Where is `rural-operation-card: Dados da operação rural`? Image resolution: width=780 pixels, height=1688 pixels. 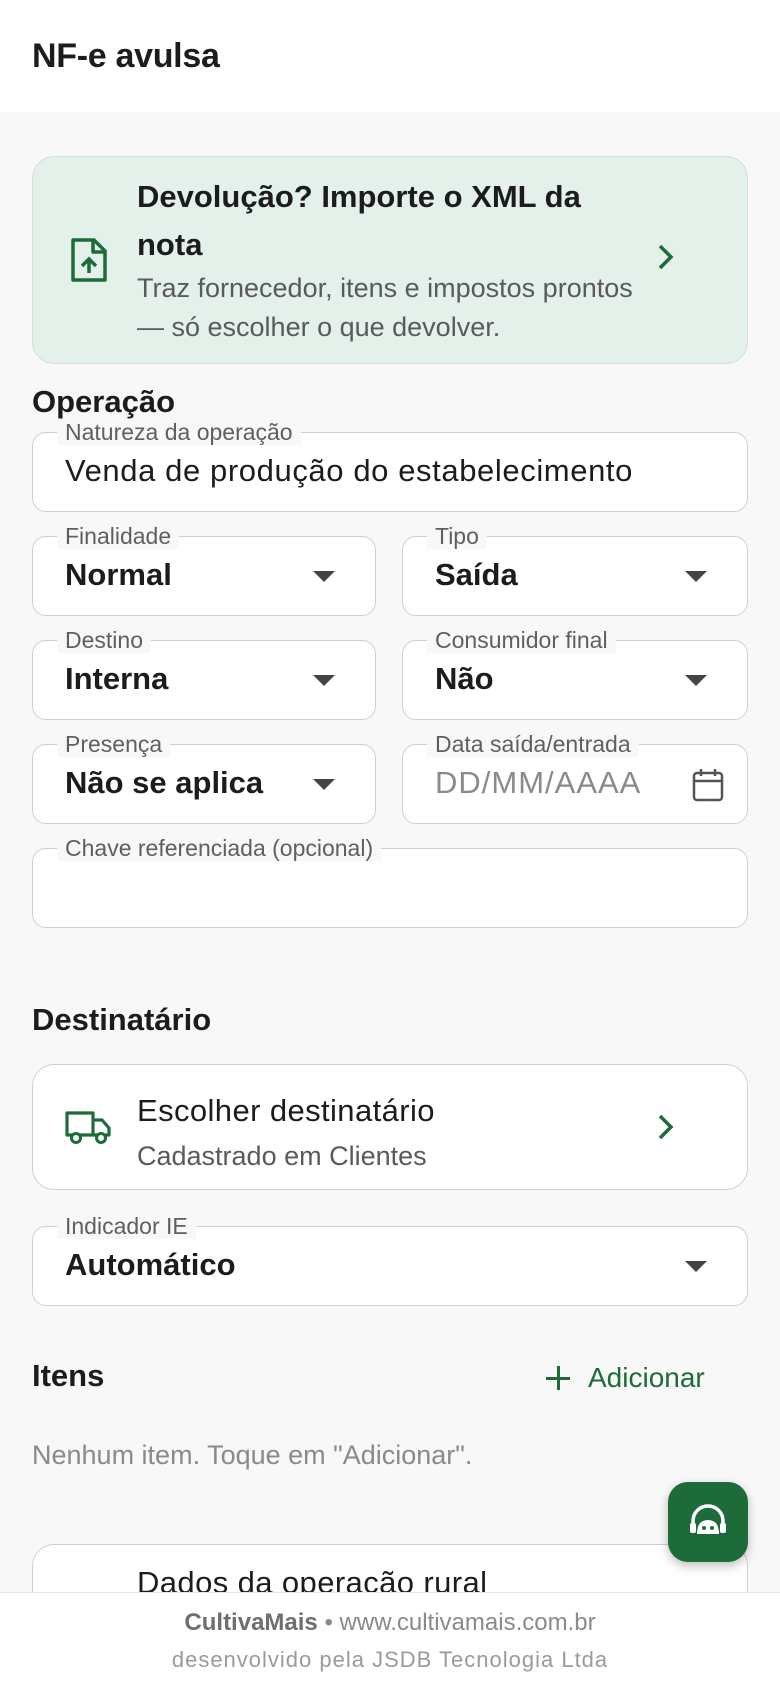
rural-operation-card: Dados da operação rural is located at coordinates (390, 1568).